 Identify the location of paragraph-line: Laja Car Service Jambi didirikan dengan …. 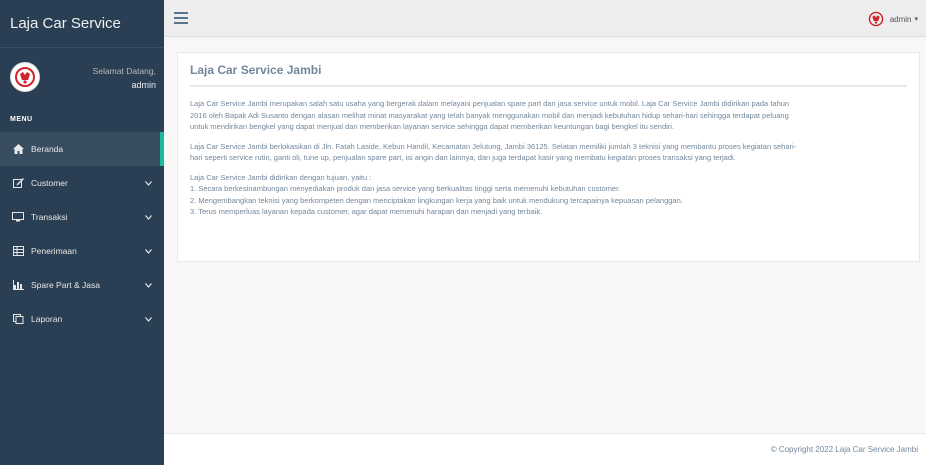
(281, 177).